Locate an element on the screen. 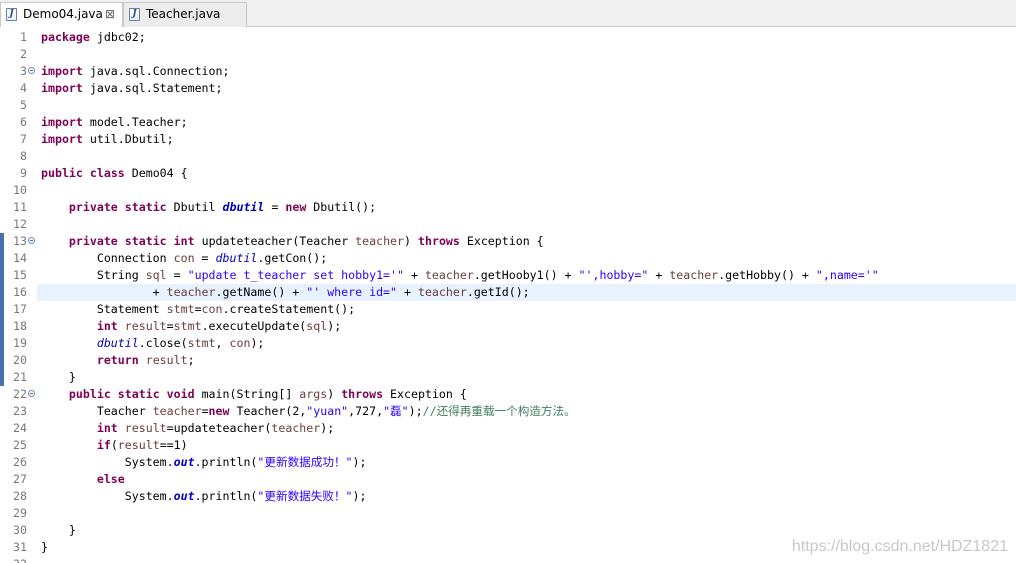 The height and width of the screenshot is (563, 1016). code-line: 26 System.out.println("更新数据成功！"); is located at coordinates (508, 462).